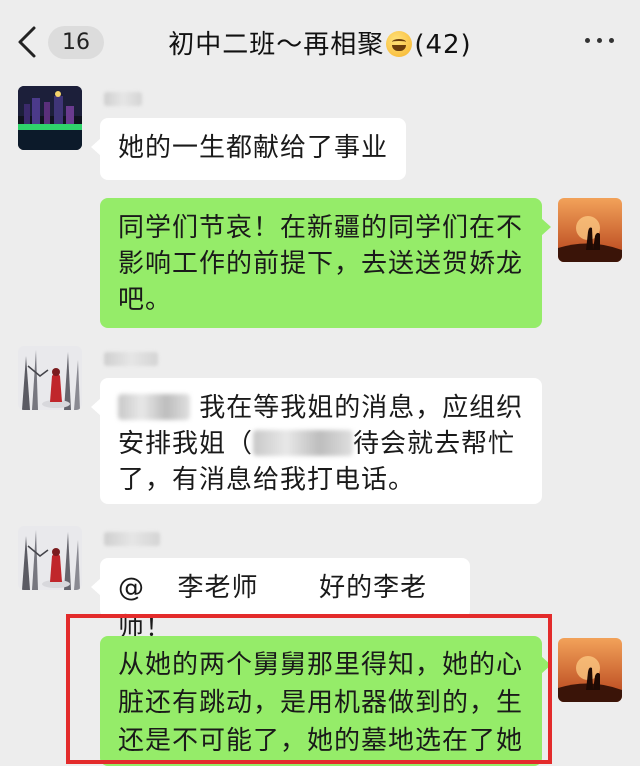  I want to click on message-text-line: 吧。, so click(145, 300).